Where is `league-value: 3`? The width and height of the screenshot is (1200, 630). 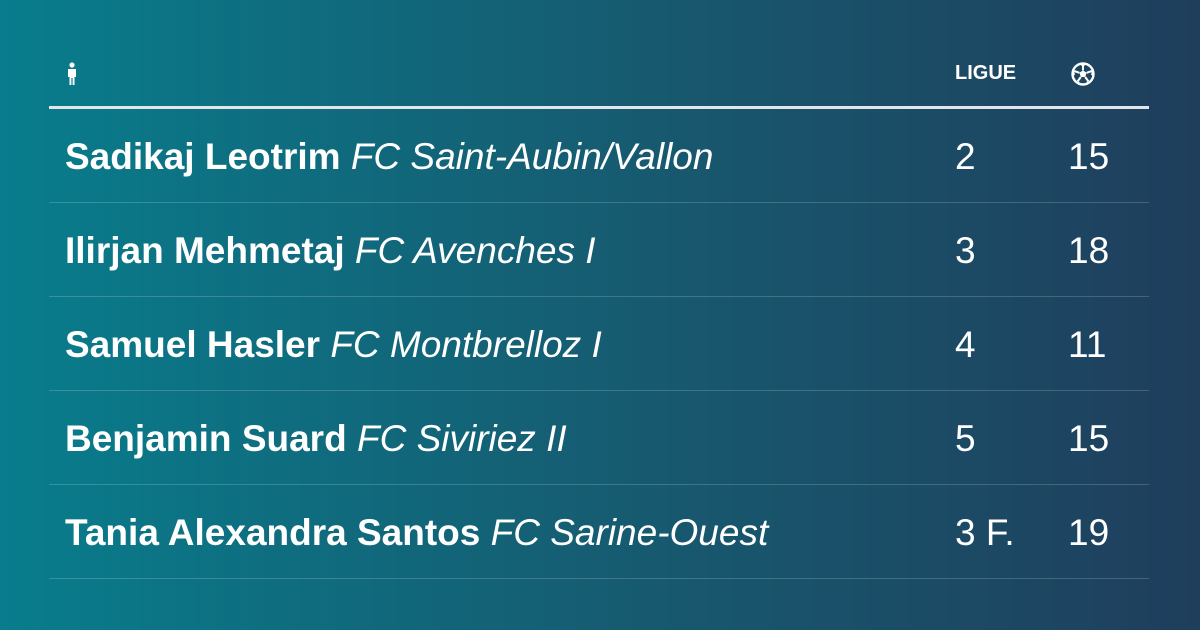 league-value: 3 is located at coordinates (965, 250).